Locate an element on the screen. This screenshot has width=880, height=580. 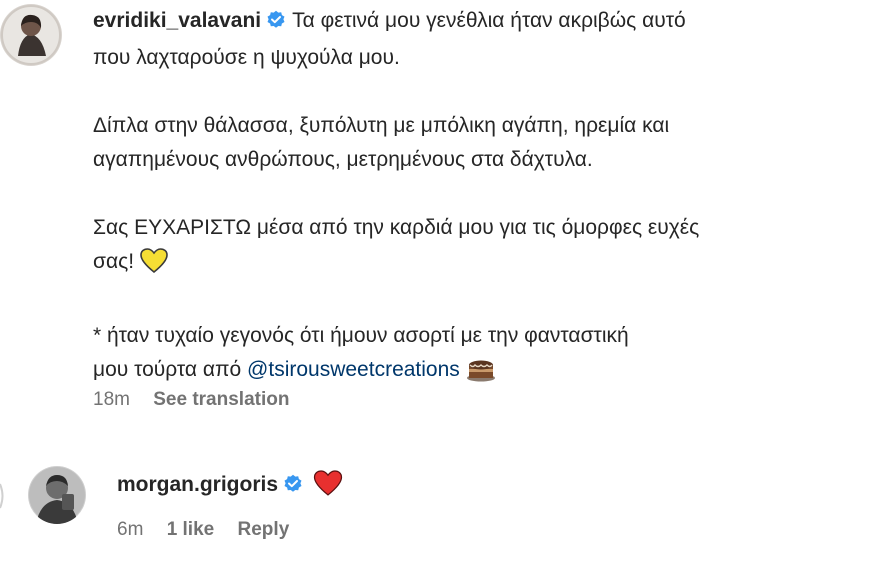
post-meta: 18m See translation is located at coordinates (200, 400).